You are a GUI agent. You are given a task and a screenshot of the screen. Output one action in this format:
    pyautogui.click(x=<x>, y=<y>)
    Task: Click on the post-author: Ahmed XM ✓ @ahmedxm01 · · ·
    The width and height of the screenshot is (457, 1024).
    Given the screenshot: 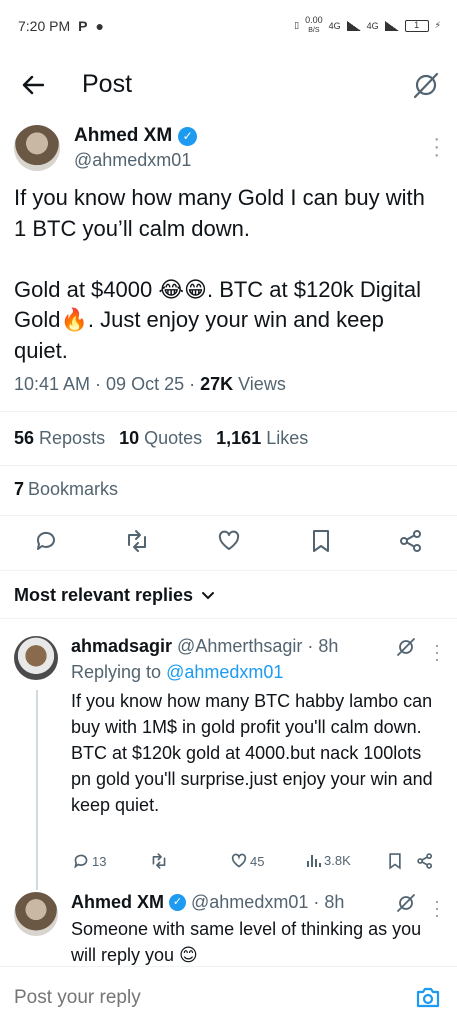 What is the action you would take?
    pyautogui.click(x=229, y=151)
    